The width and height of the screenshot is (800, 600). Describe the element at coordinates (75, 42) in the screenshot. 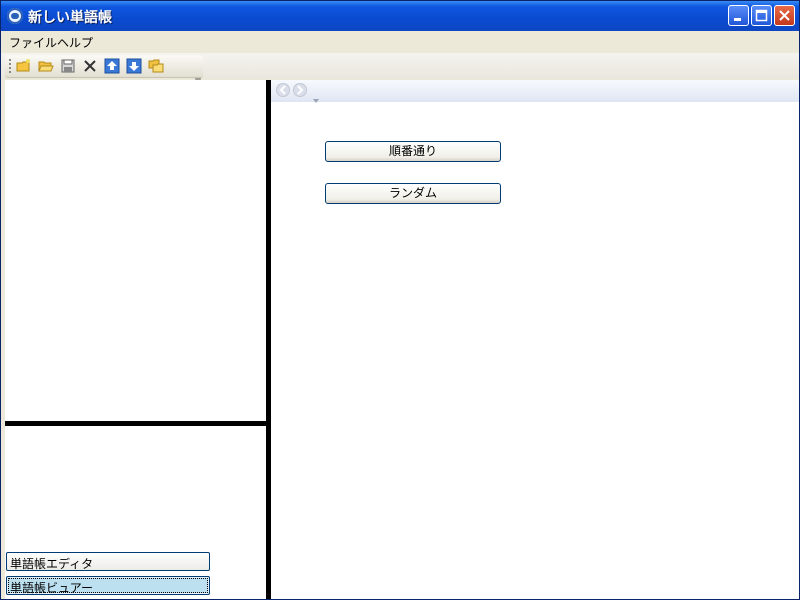

I see `menu-help: ヘルプ` at that location.